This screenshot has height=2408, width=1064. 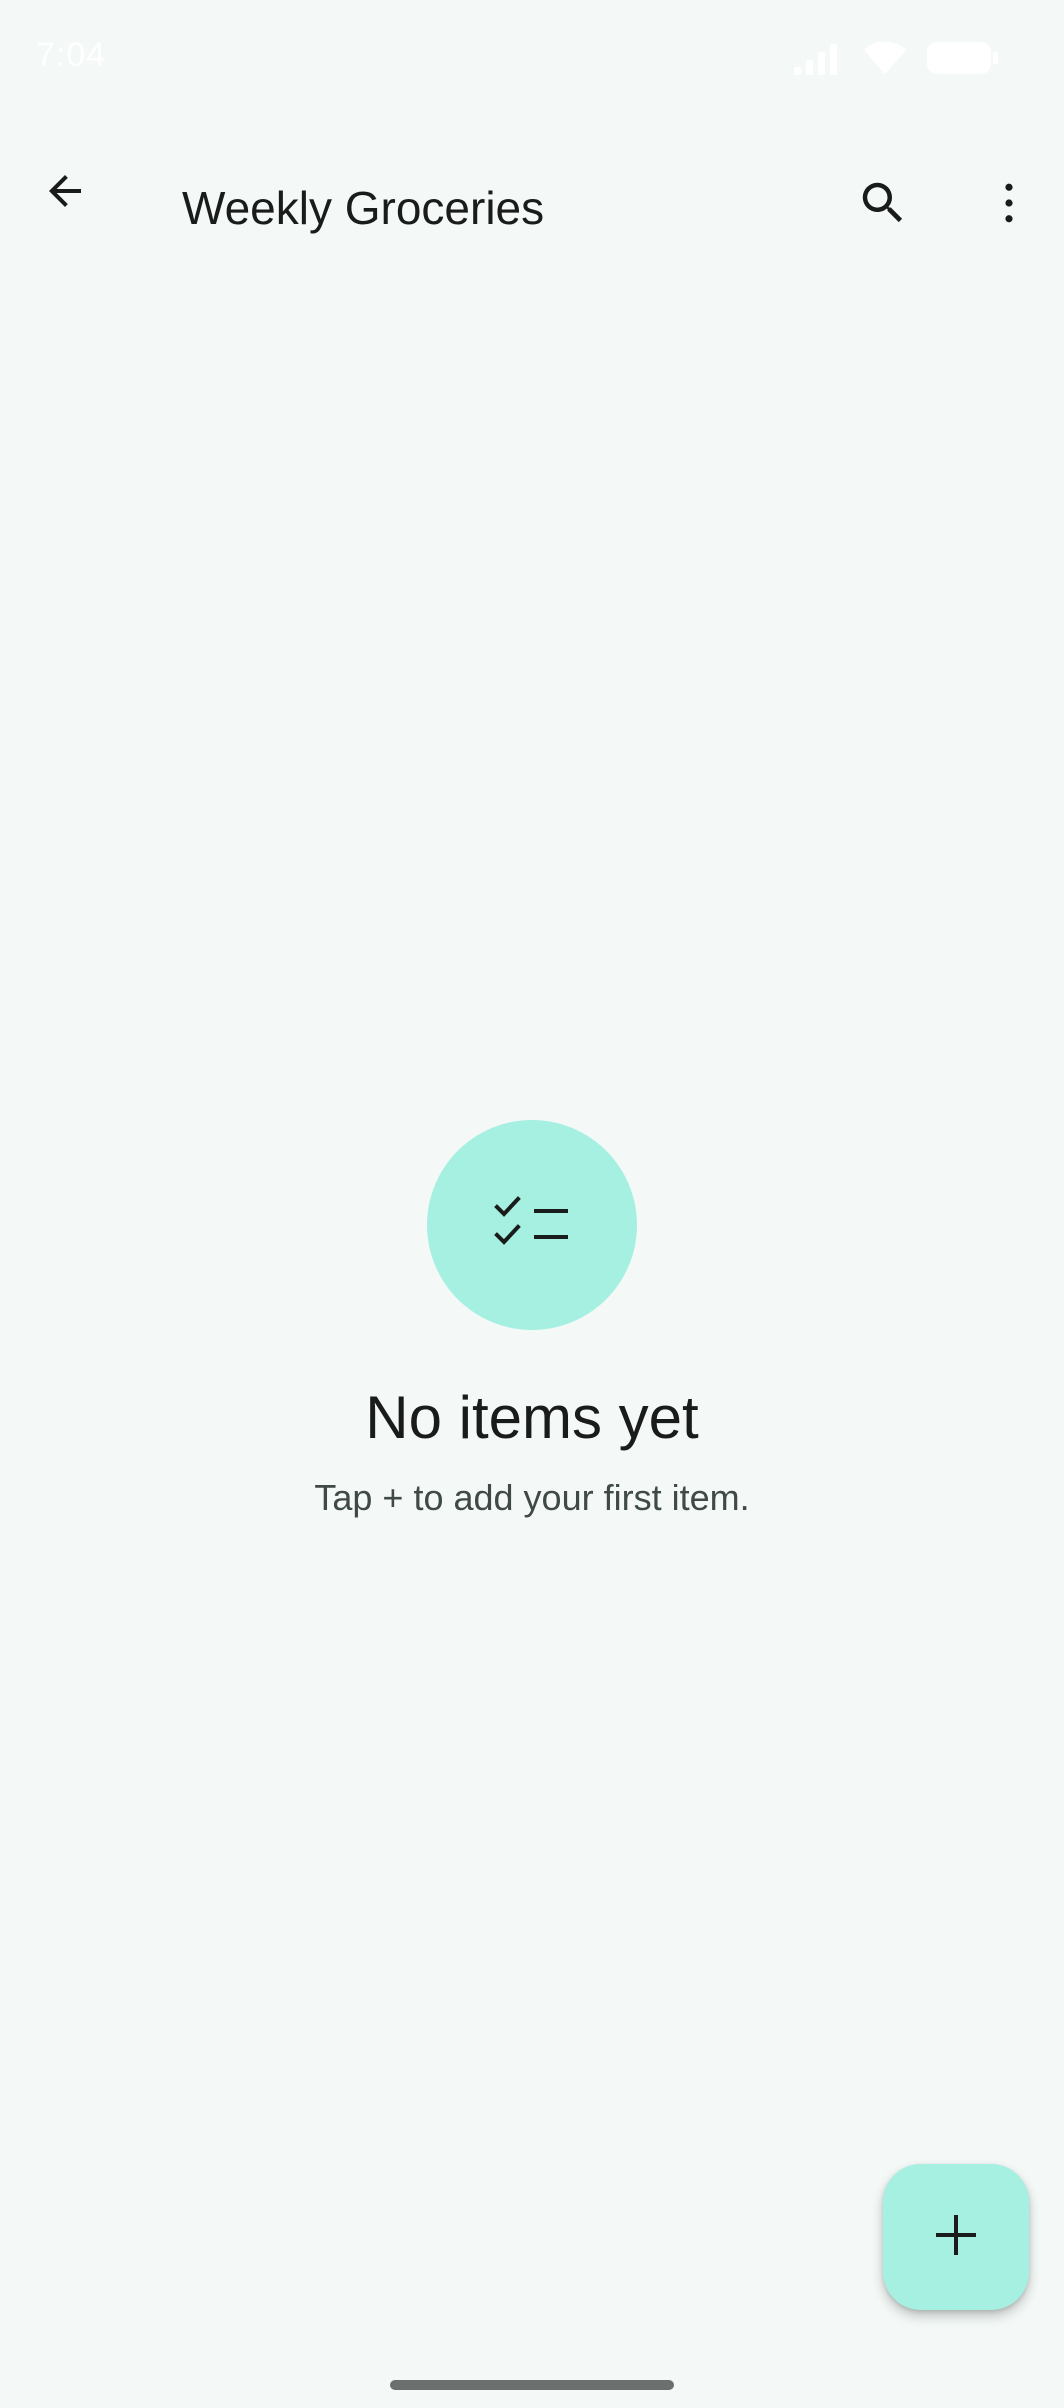 I want to click on back-button, so click(x=65, y=193).